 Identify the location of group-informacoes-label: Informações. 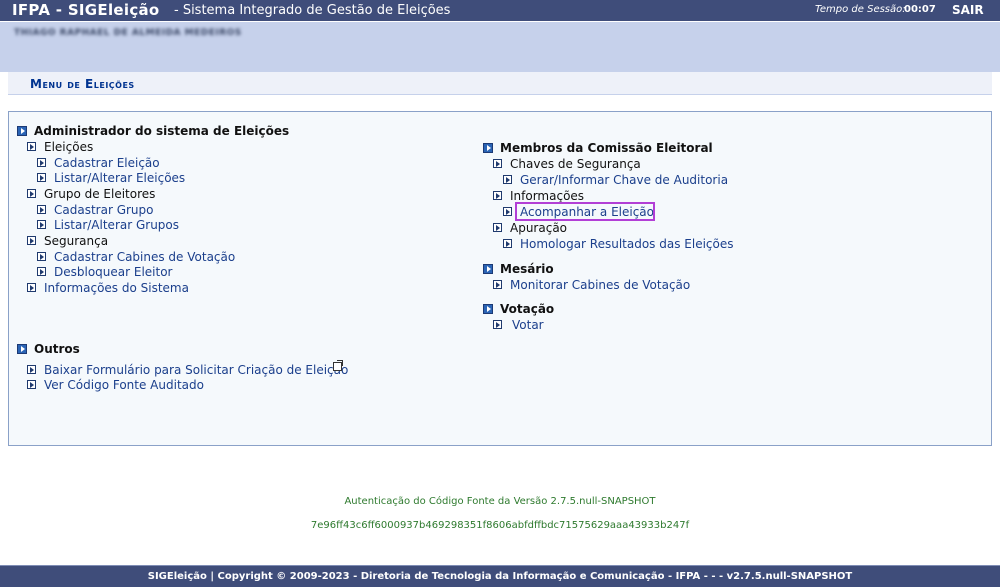
(547, 196).